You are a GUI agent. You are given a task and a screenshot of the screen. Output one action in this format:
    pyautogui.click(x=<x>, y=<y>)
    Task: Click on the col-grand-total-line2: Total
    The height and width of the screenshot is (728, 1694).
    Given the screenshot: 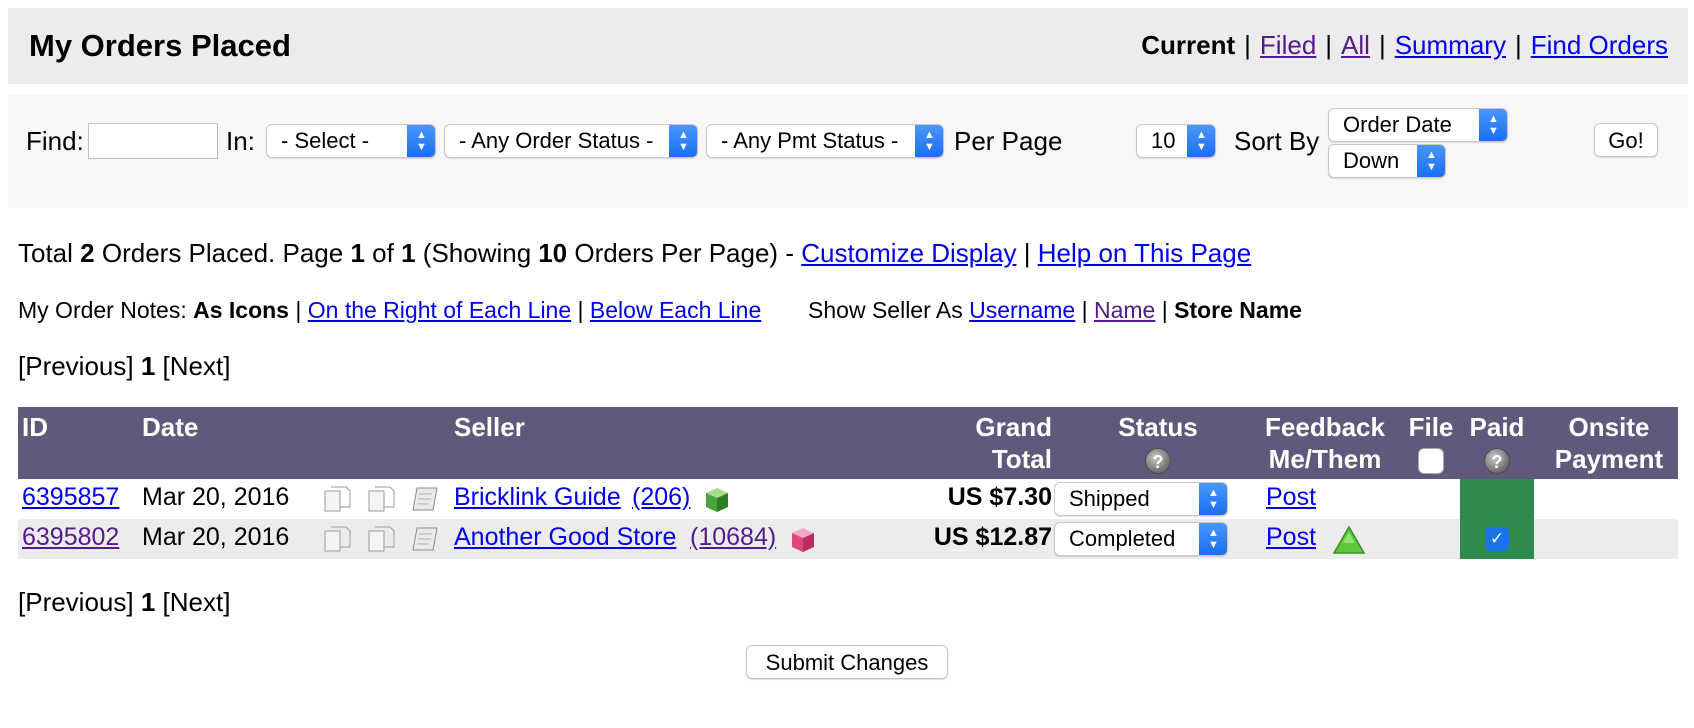 What is the action you would take?
    pyautogui.click(x=1021, y=459)
    